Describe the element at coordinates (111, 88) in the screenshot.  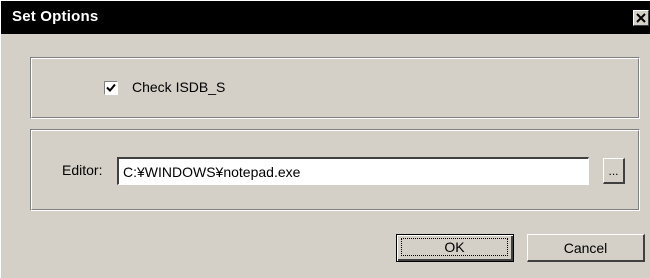
I see `check-isdb-s-checkbox` at that location.